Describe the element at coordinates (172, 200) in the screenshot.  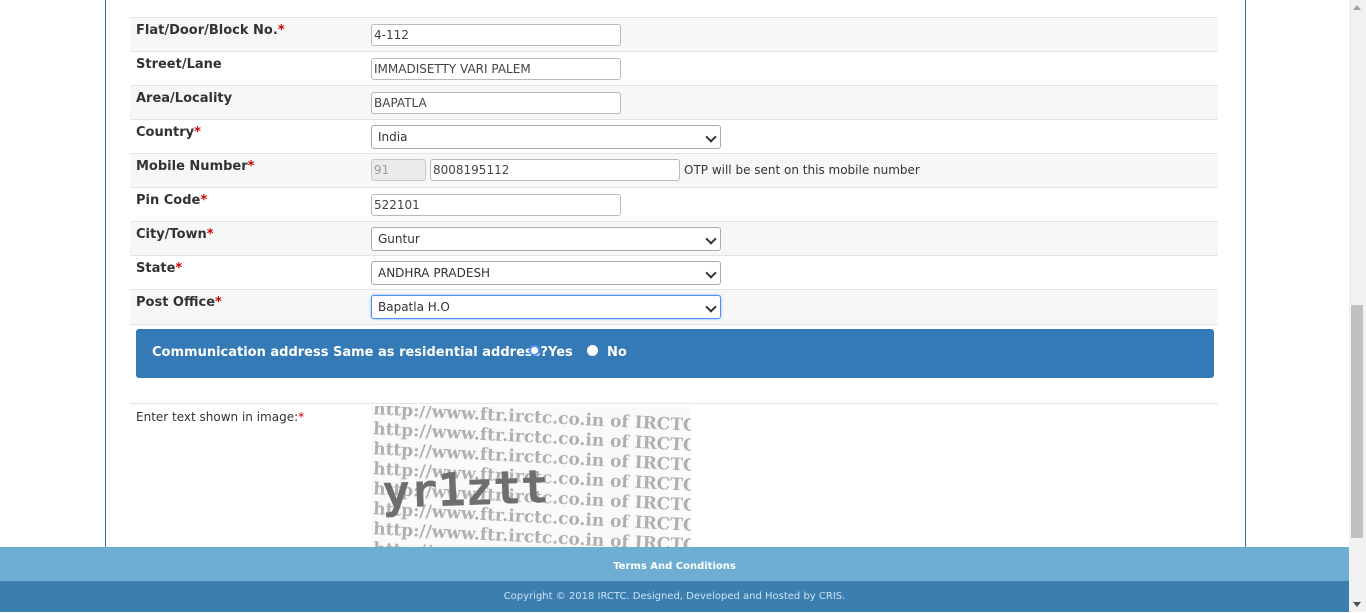
I see `pin-label: Pin Code*` at that location.